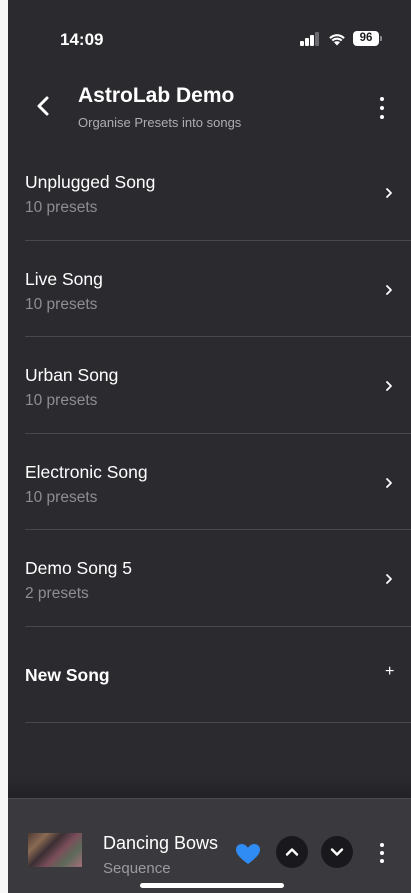  Describe the element at coordinates (218, 482) in the screenshot. I see `song-row-electronic: Electronic Song 10 presets` at that location.